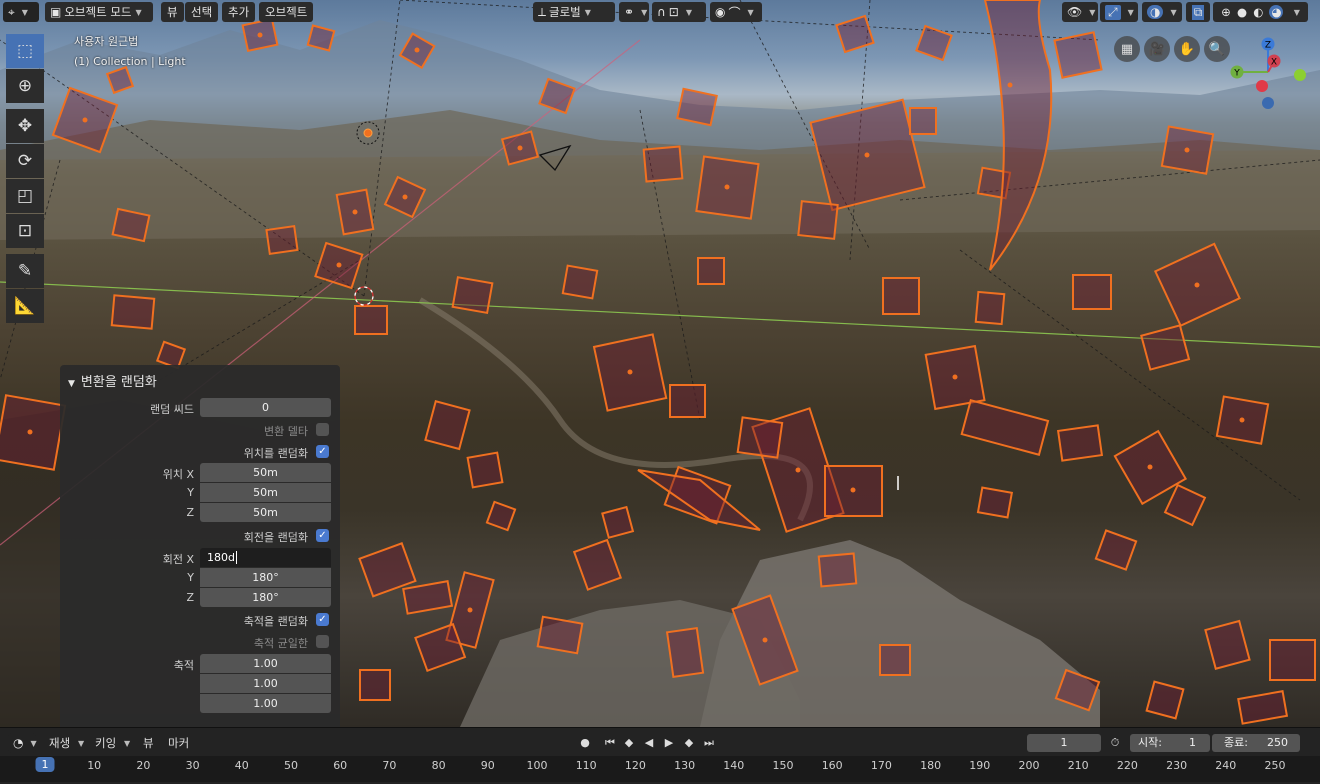 The width and height of the screenshot is (1320, 784). I want to click on menu-view: 뷰, so click(172, 12).